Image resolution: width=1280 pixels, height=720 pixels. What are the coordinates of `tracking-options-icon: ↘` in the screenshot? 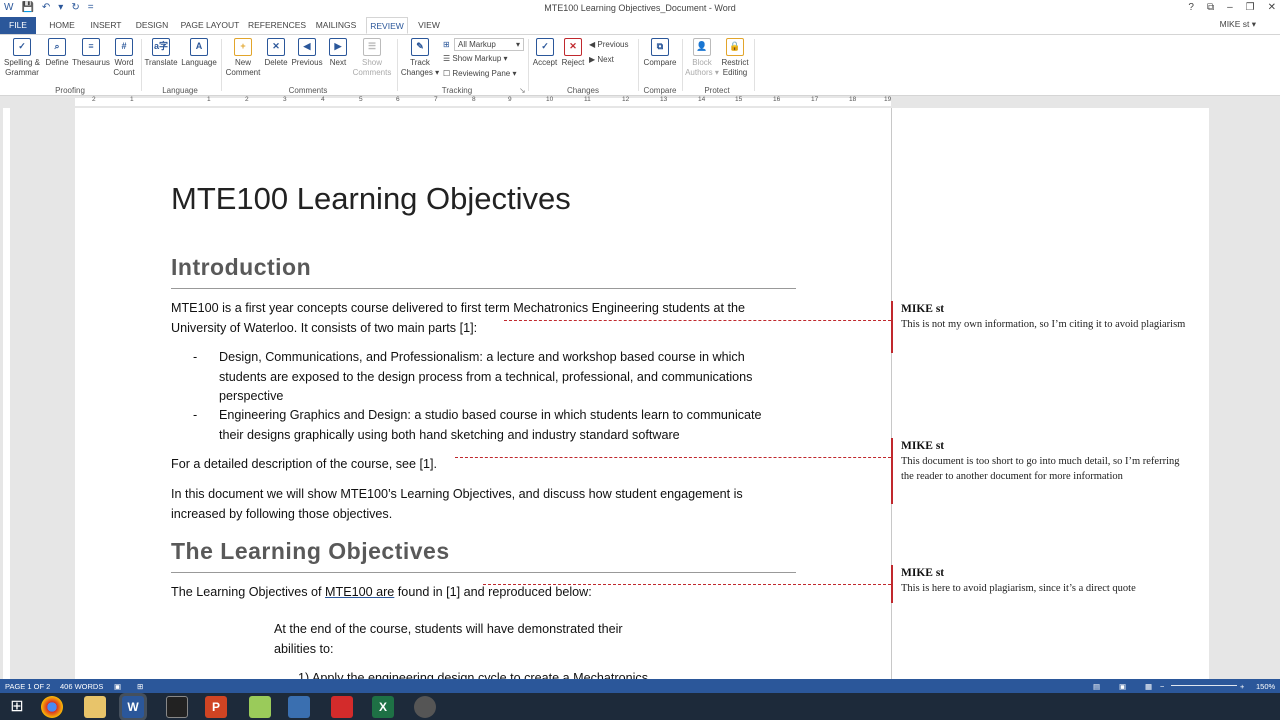 It's located at (522, 90).